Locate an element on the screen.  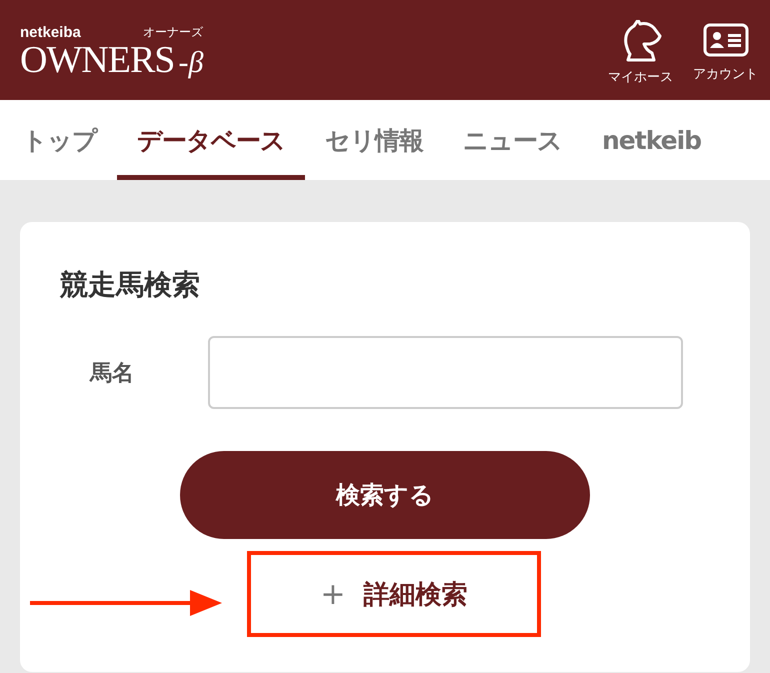
brand-subtitle: オーナーズ is located at coordinates (172, 32).